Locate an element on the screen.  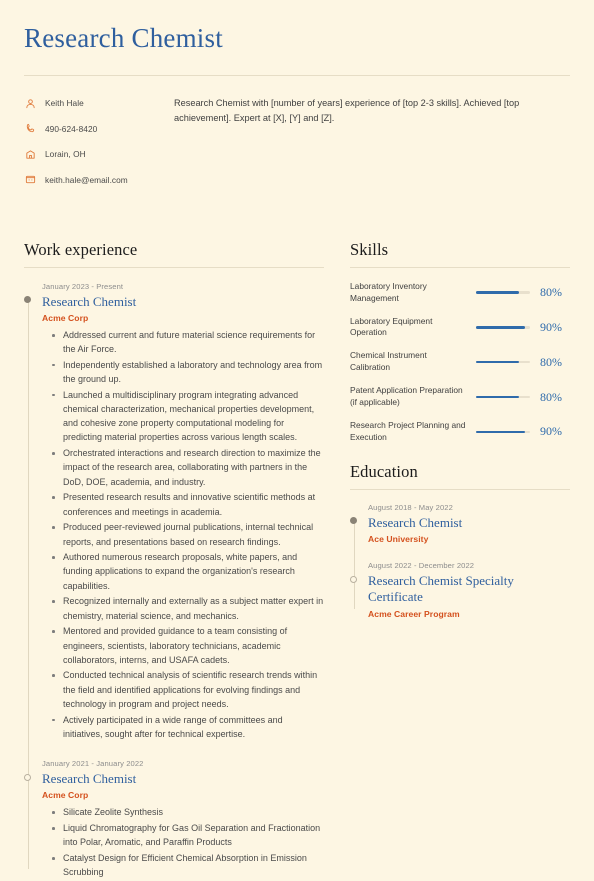
skills-section-divider is located at coordinates (460, 267).